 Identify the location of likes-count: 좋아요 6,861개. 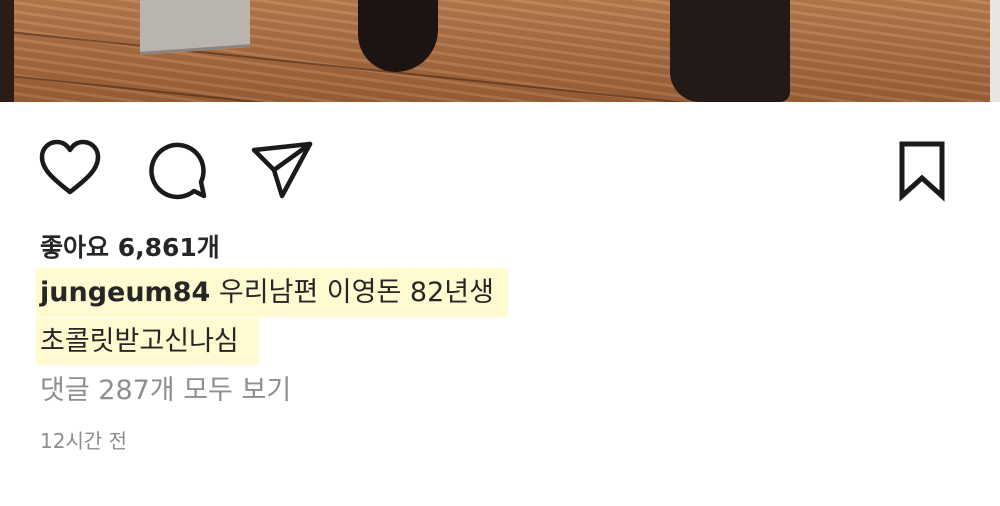
(130, 246).